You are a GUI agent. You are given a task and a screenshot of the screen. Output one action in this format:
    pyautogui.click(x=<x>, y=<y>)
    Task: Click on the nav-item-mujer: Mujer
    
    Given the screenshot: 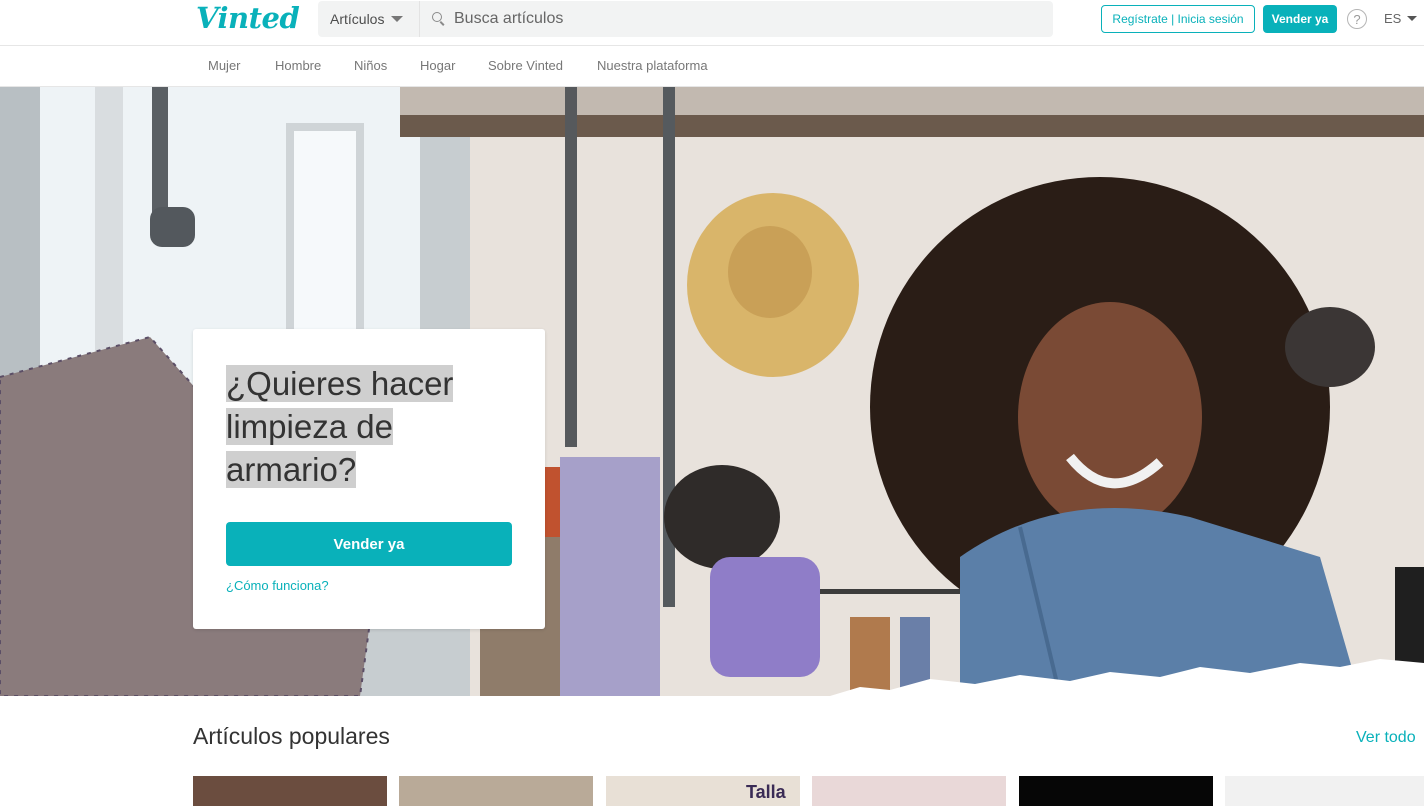 What is the action you would take?
    pyautogui.click(x=224, y=65)
    